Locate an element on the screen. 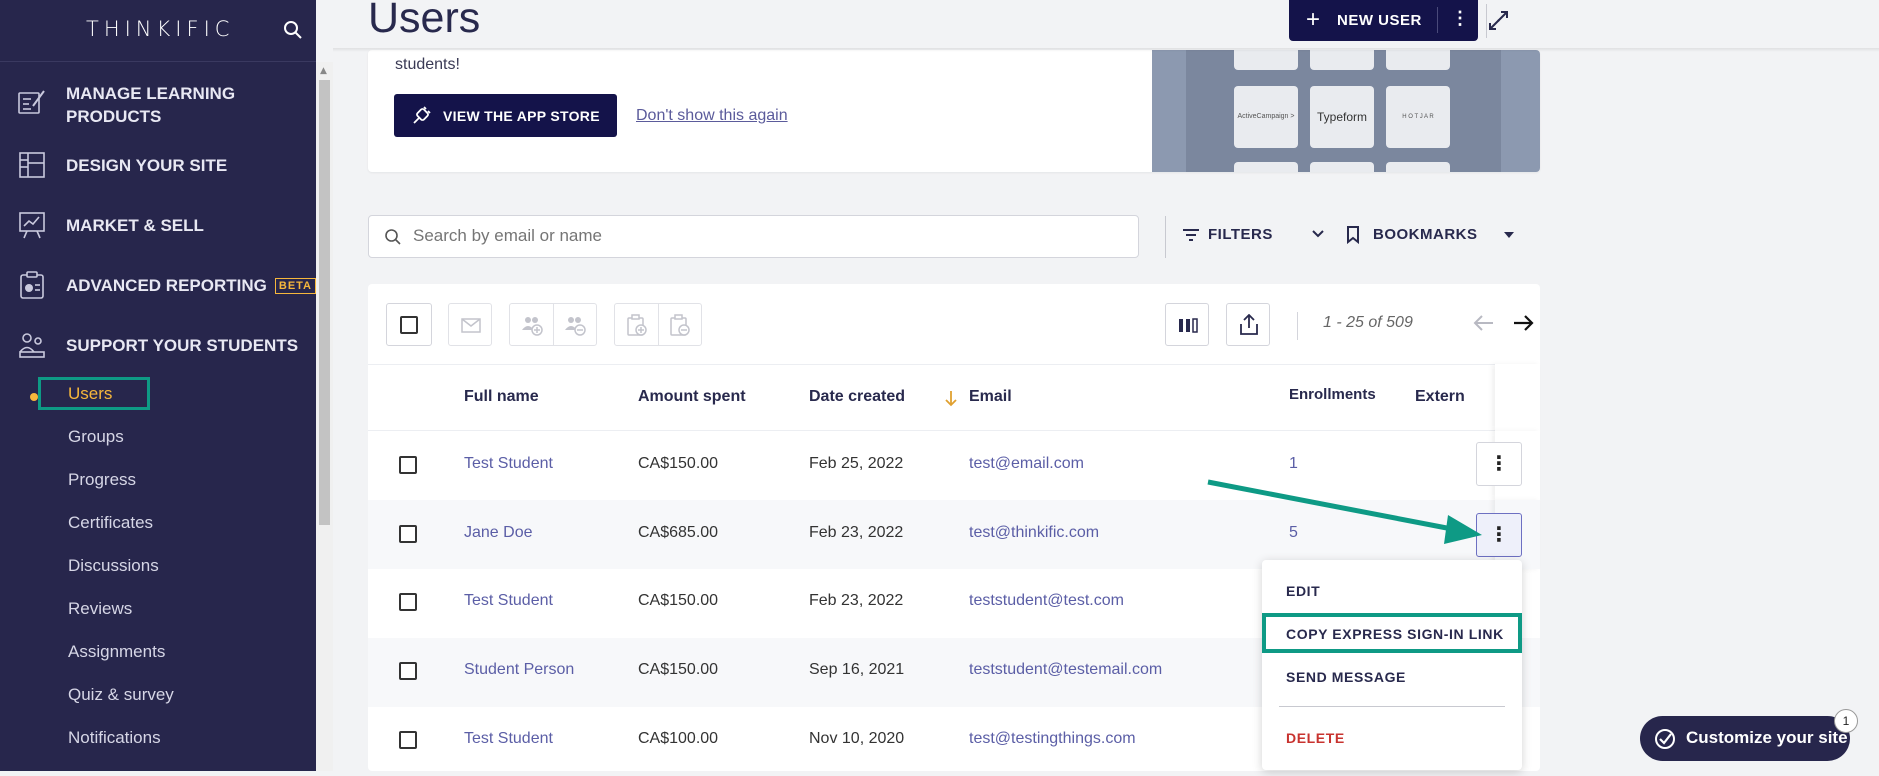 This screenshot has height=776, width=1879. checkbox-box is located at coordinates (409, 325).